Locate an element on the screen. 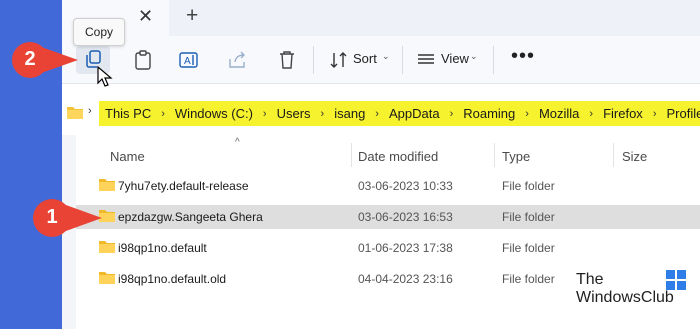 This screenshot has height=329, width=700. callout-number-1: 1 is located at coordinates (52, 217).